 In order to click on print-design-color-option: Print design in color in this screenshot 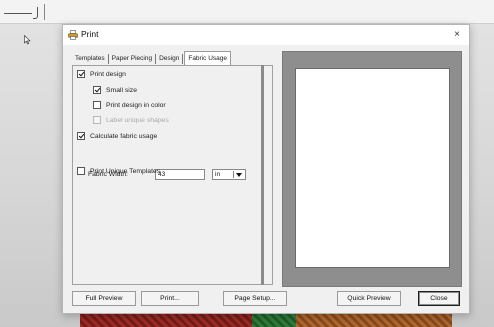, I will do `click(129, 105)`.